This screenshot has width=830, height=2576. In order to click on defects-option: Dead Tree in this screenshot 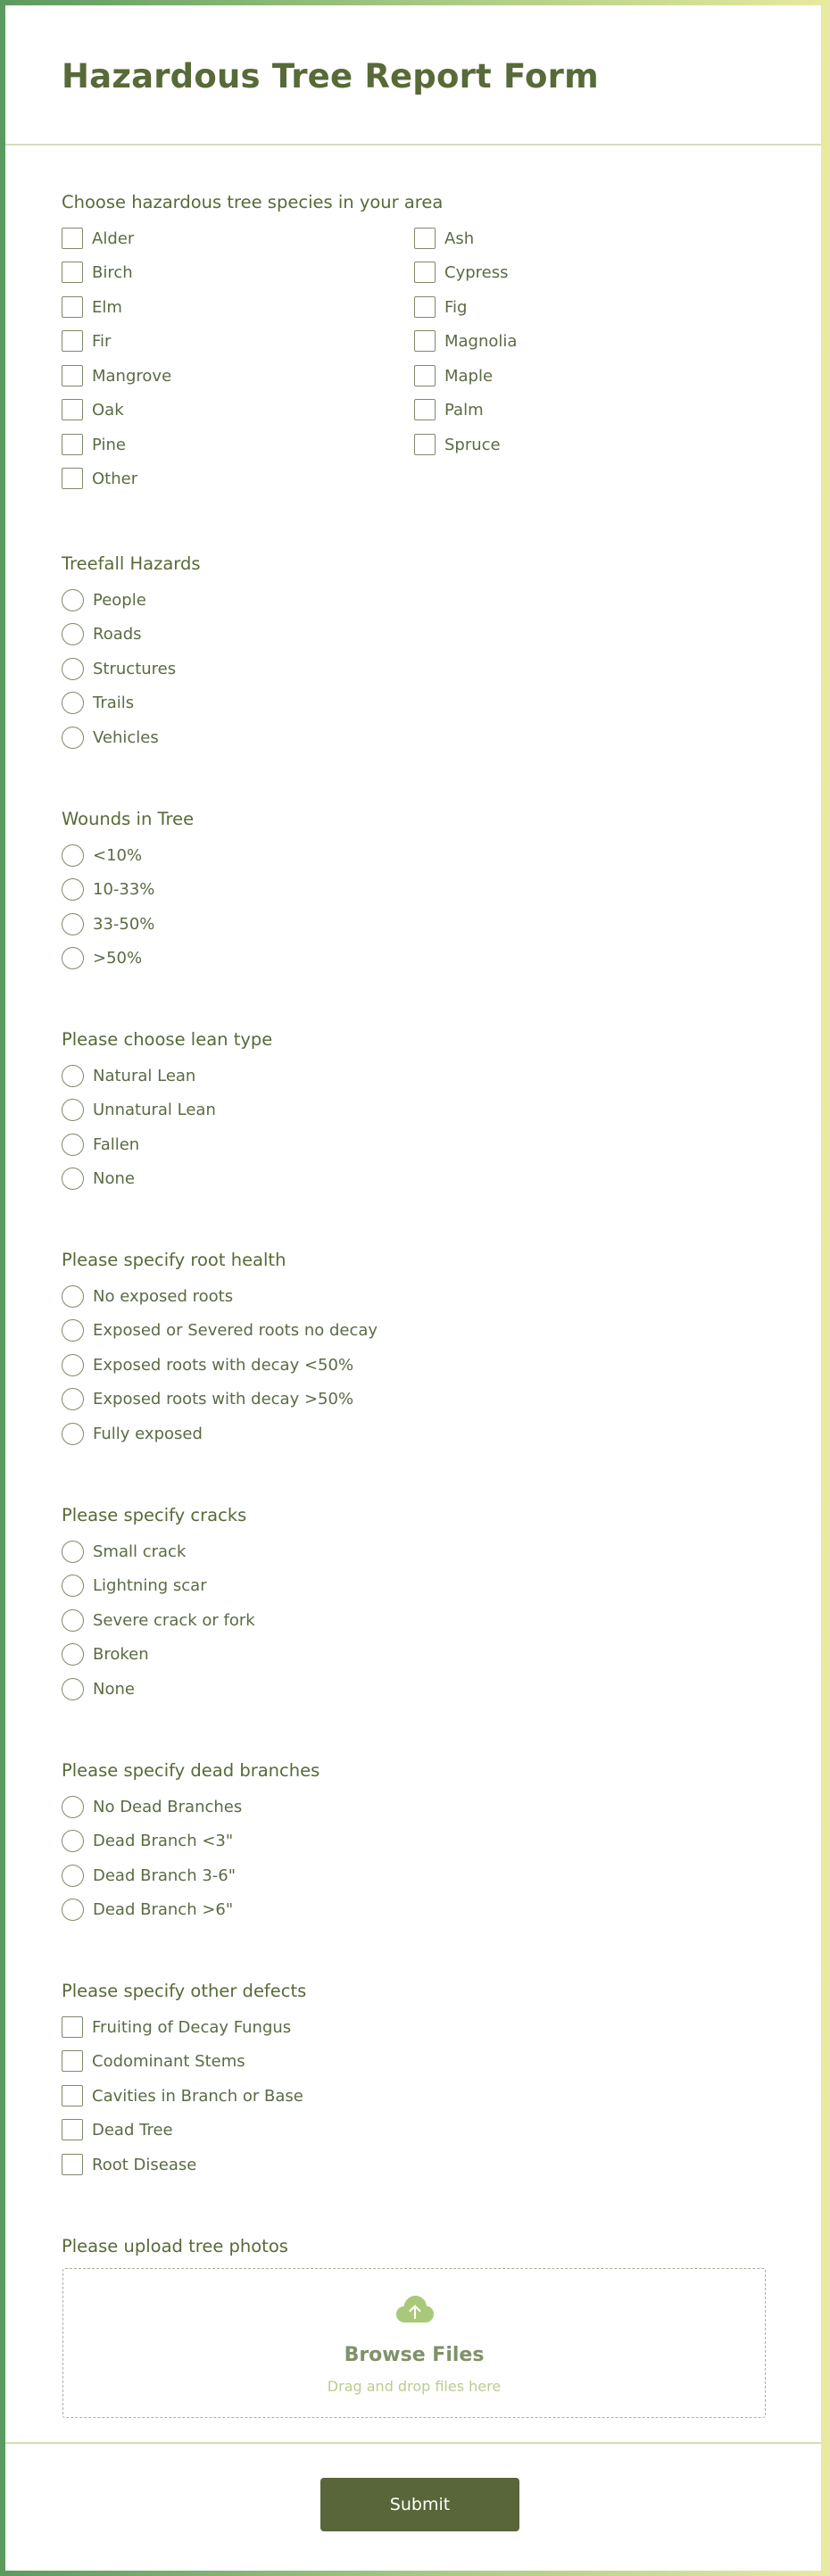, I will do `click(117, 2130)`.